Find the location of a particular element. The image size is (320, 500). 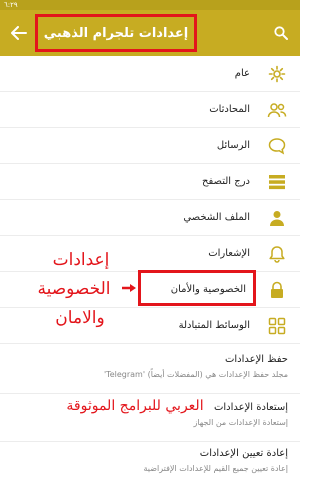

signal-icon is located at coordinates (289, 9).